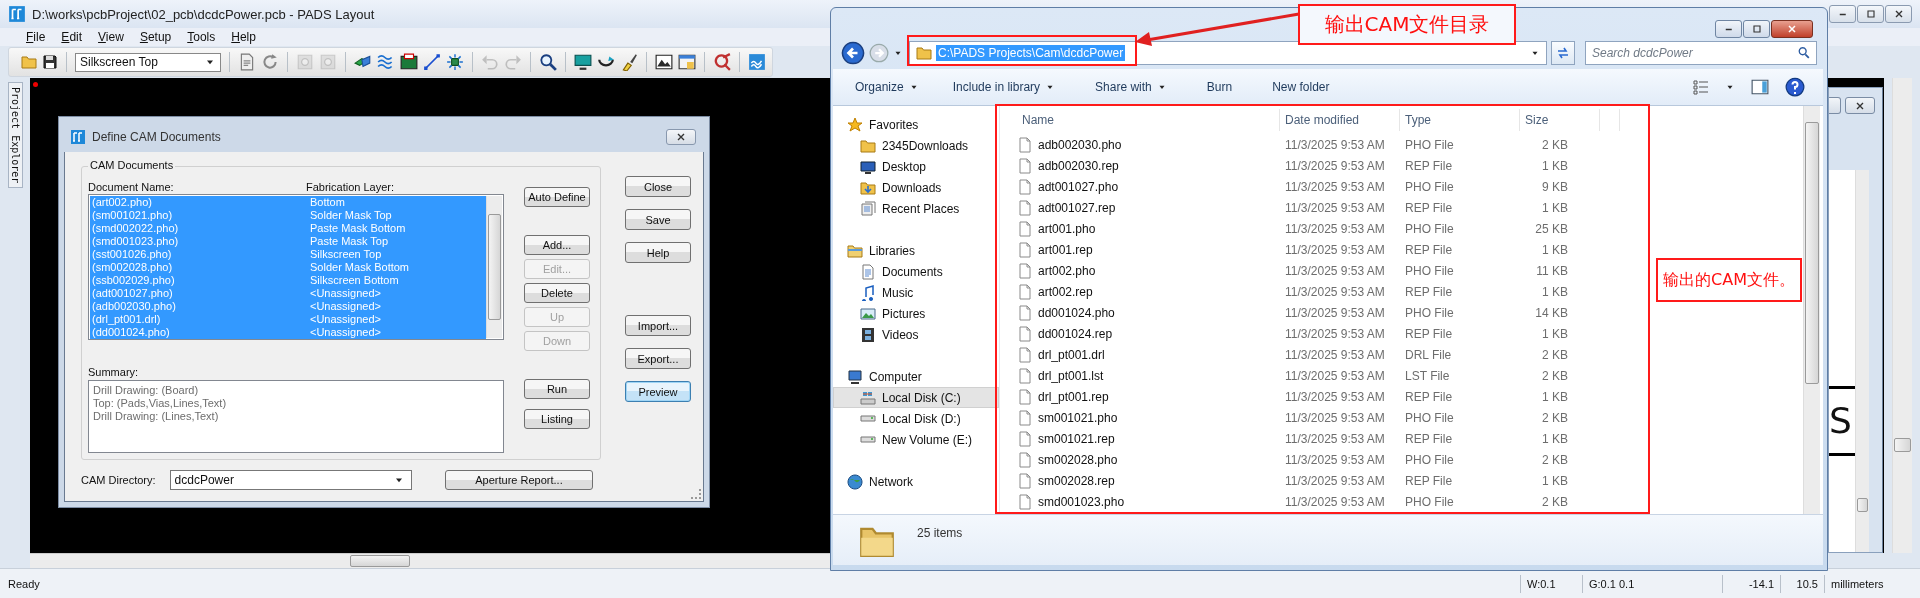  What do you see at coordinates (916, 439) in the screenshot?
I see `nav-item: New Volume (E:)` at bounding box center [916, 439].